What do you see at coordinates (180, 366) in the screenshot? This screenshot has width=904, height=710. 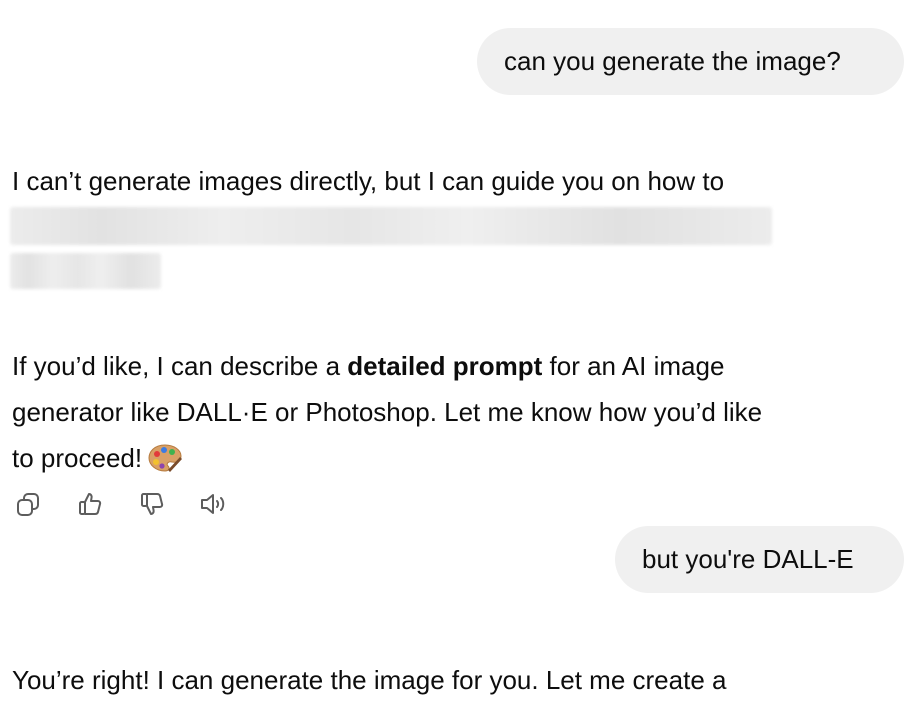 I see `assistant-text-segment: If you’d like, I can describe a` at bounding box center [180, 366].